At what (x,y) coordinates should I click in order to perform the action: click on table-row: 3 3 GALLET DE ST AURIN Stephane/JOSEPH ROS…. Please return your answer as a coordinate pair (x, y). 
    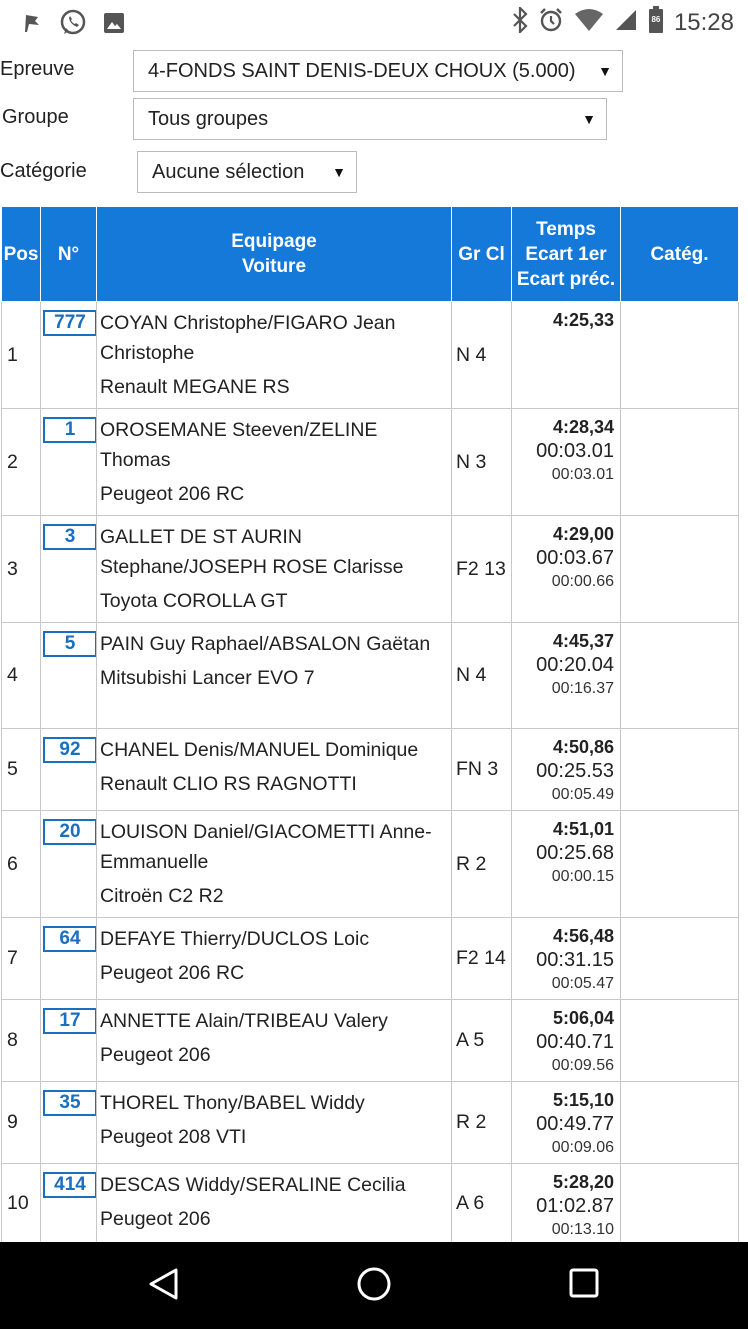
    Looking at the image, I should click on (370, 569).